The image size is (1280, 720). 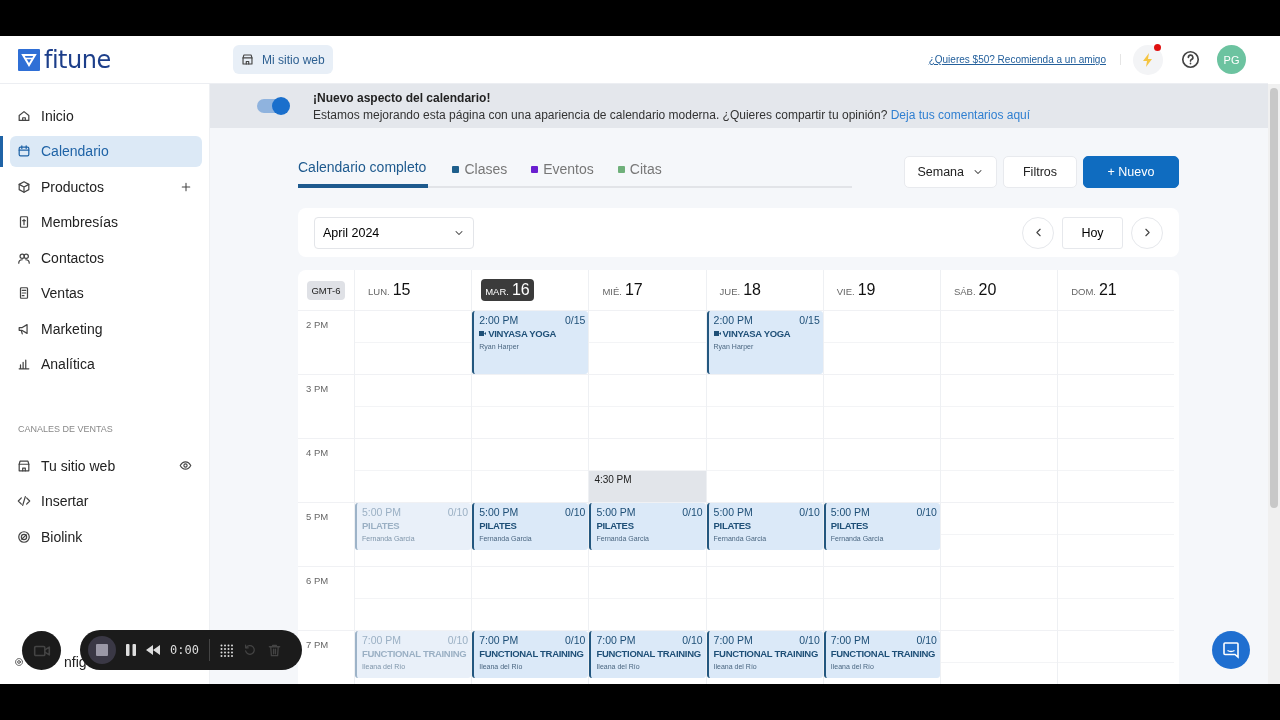 I want to click on scrollbar, so click(x=1274, y=384).